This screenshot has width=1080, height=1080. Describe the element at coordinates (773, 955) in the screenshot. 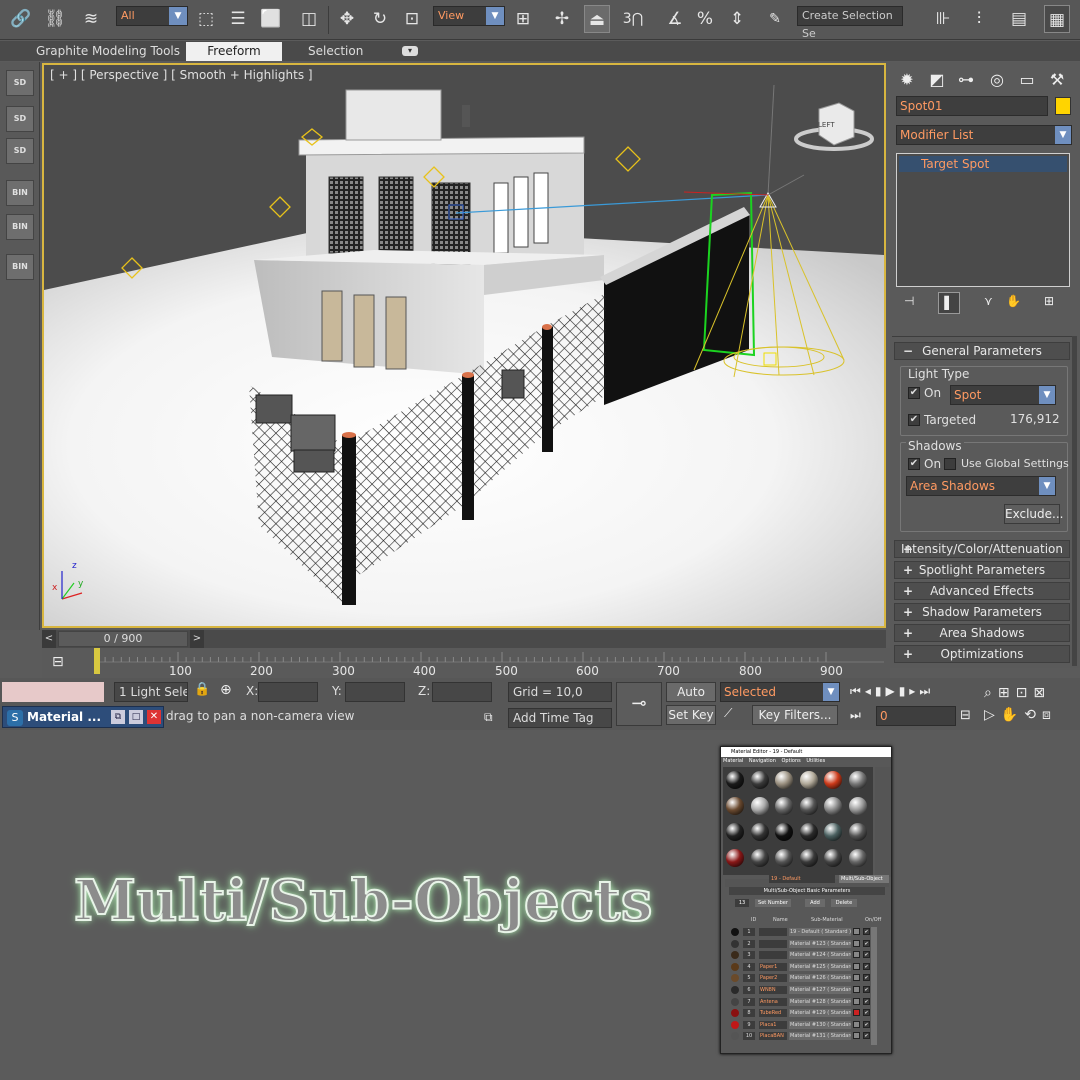

I see `row-name` at that location.